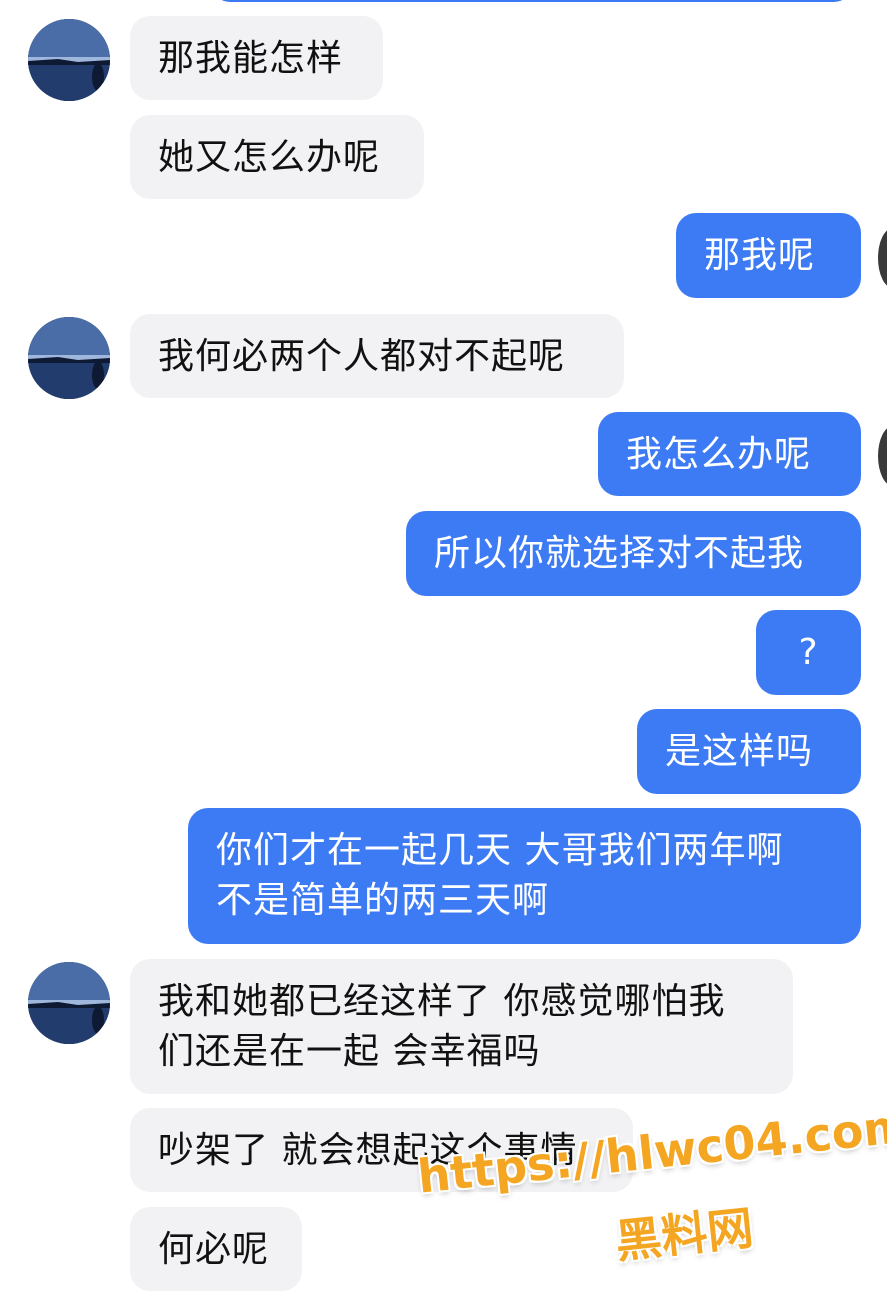 The height and width of the screenshot is (1291, 887). I want to click on message-text: 何必呢, so click(214, 1249).